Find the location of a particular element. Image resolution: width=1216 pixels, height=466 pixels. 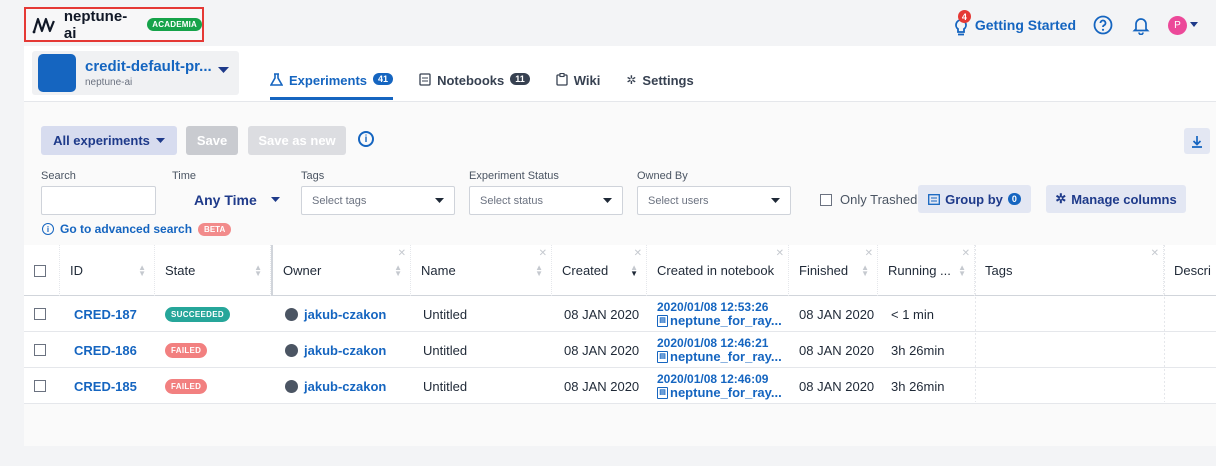

column-label: Created is located at coordinates (585, 270).